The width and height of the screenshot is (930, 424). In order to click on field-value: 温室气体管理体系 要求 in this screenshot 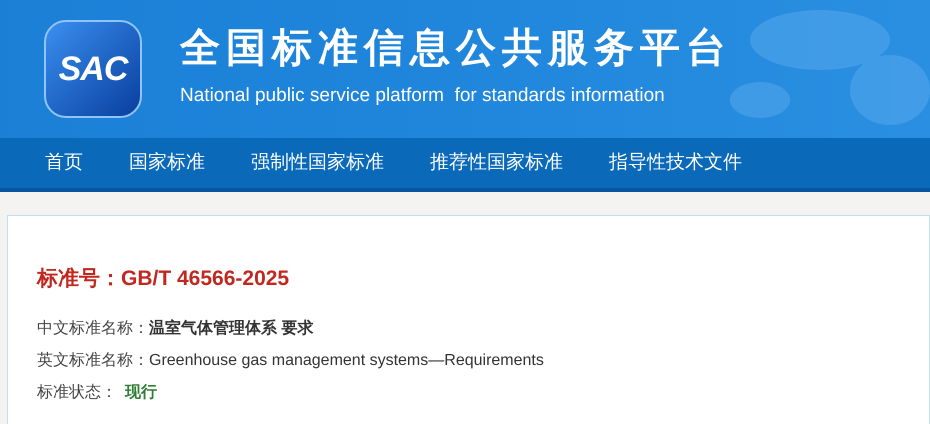, I will do `click(231, 328)`.